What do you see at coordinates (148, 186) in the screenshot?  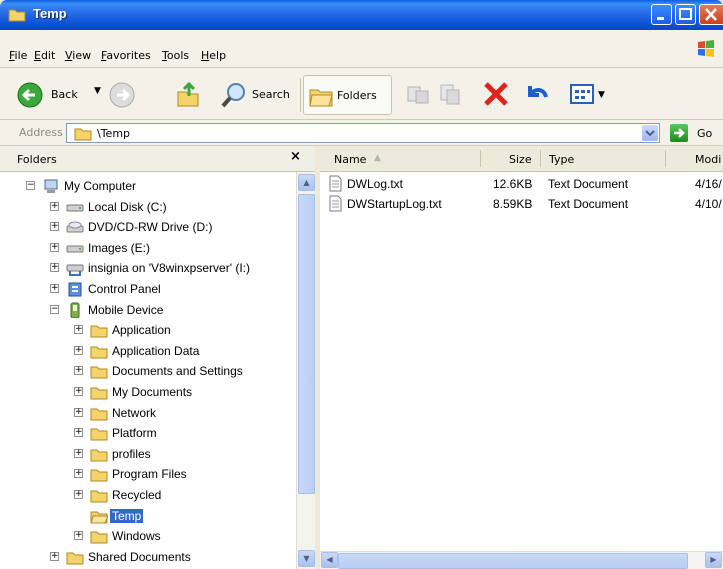 I see `tree-item: − My Computer` at bounding box center [148, 186].